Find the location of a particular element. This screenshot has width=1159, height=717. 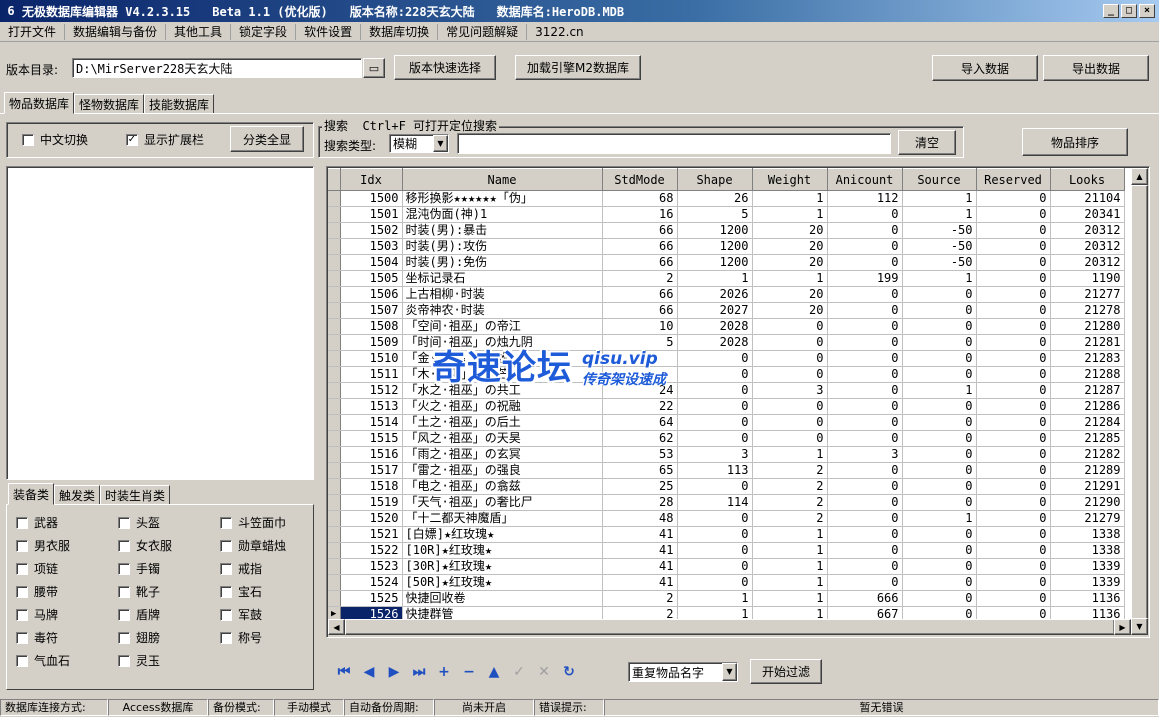

cell-name: 快捷回收卷 is located at coordinates (502, 598).